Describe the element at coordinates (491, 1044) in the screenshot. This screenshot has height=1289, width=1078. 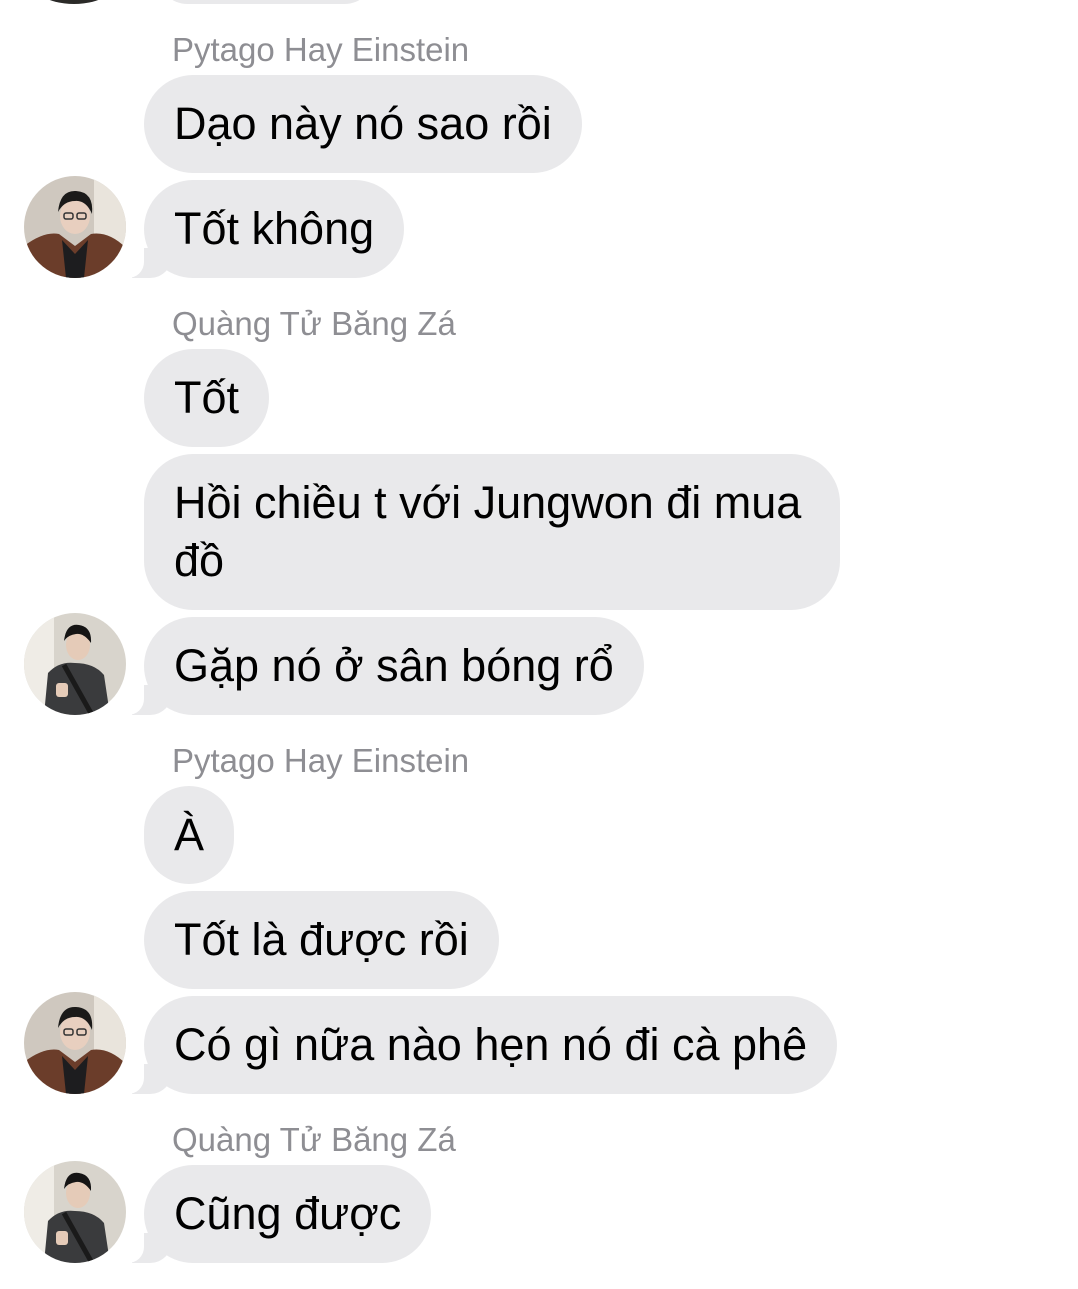
I see `message-text: Có gì nữa nào hẹn nó đi cà phê` at that location.